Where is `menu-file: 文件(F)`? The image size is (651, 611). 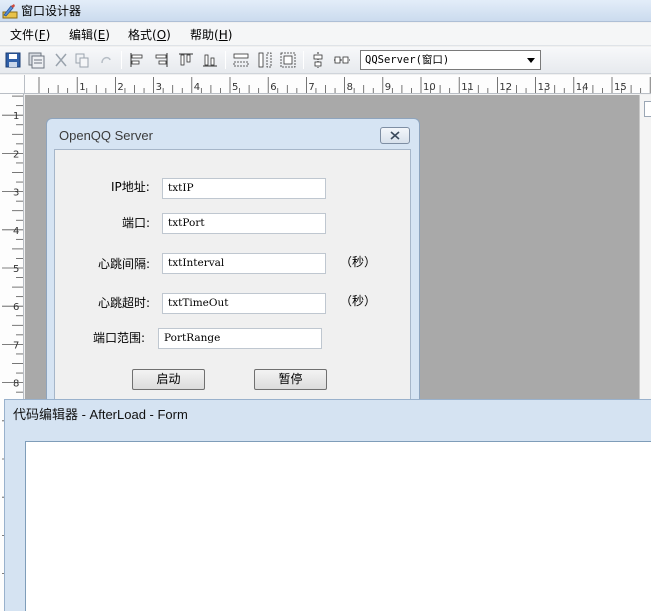
menu-file: 文件(F) is located at coordinates (30, 35).